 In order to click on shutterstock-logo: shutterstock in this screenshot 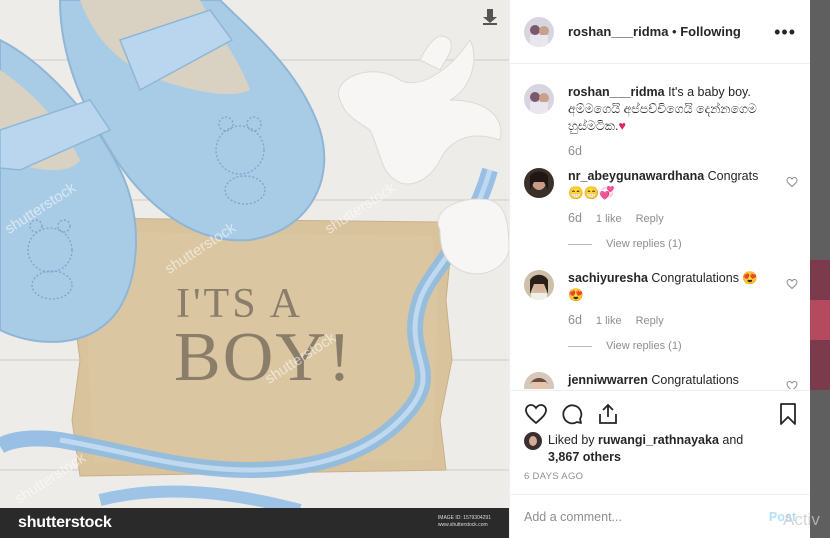, I will do `click(65, 522)`.